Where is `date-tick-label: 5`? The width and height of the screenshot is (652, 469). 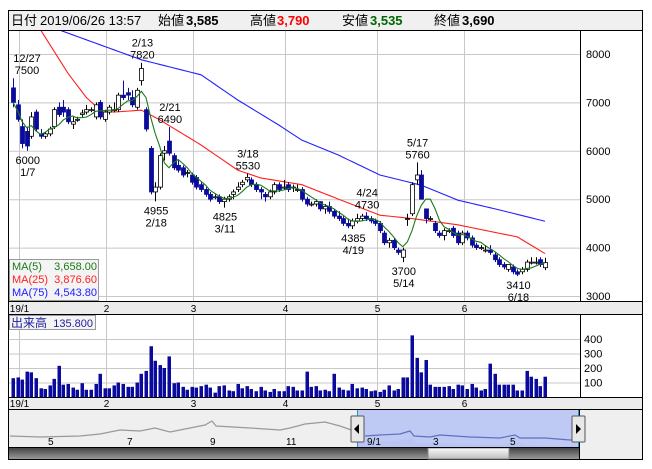
date-tick-label: 5 is located at coordinates (378, 404).